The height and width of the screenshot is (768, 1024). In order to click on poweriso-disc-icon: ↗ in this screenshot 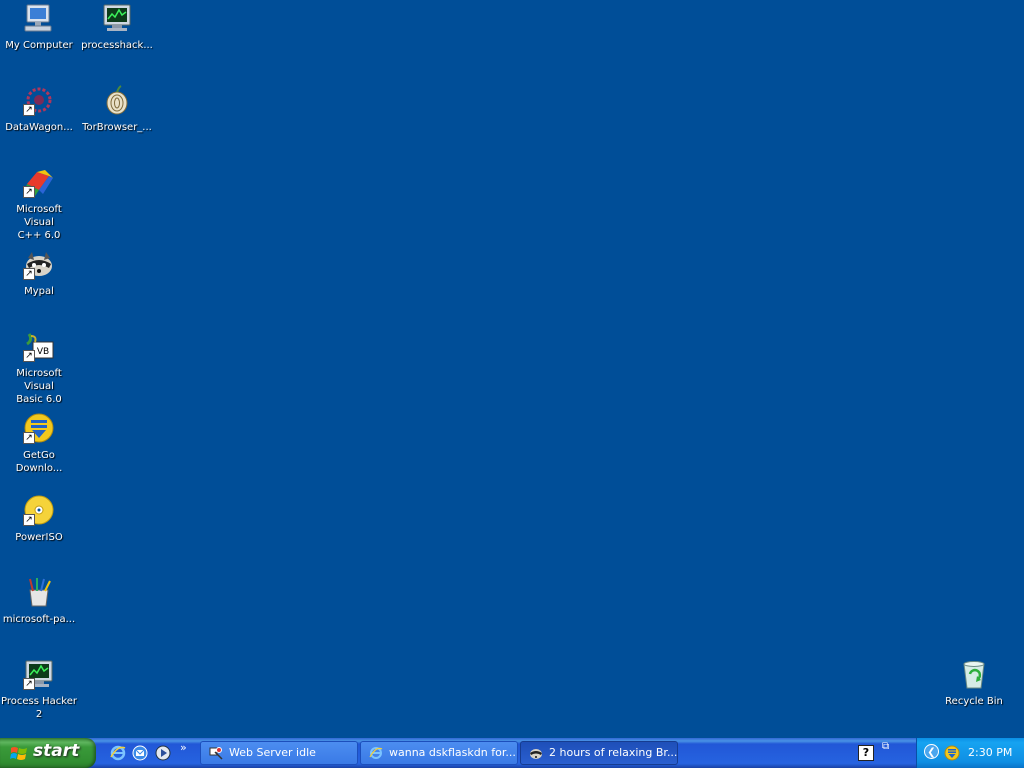, I will do `click(39, 510)`.